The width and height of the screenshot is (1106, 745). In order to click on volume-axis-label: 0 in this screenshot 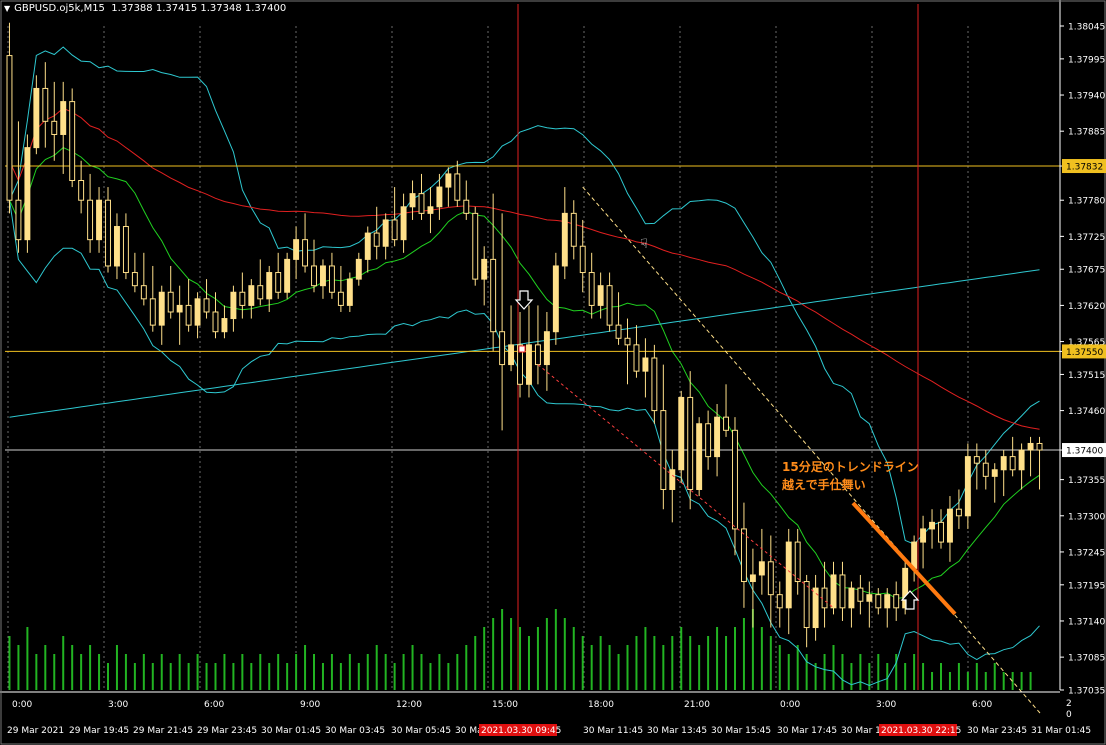, I will do `click(1069, 715)`.